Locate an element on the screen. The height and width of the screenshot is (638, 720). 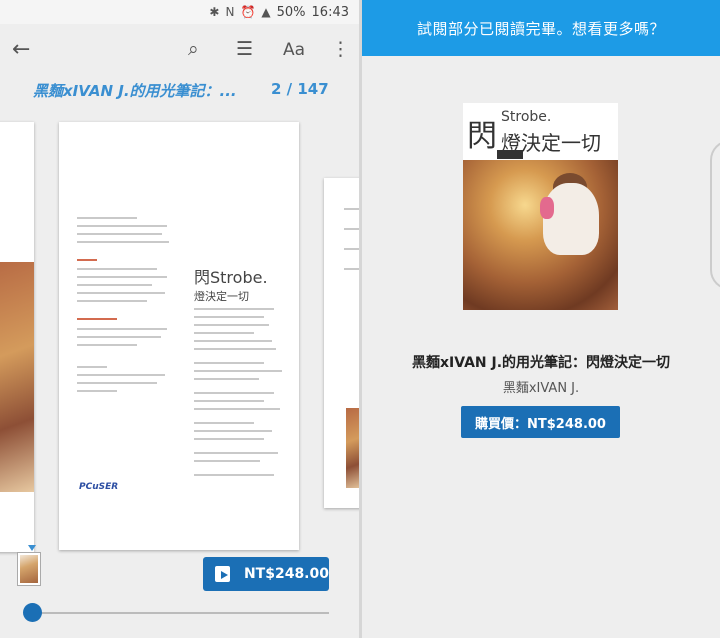
next-page is located at coordinates (341, 343).